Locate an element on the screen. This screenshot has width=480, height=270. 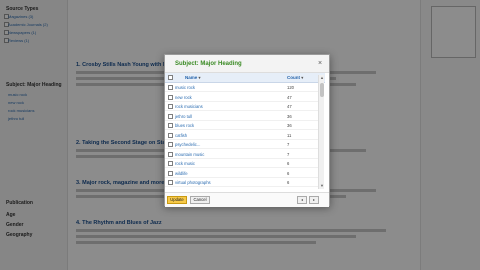
facet-row: music rock 120 is located at coordinates (242, 87).